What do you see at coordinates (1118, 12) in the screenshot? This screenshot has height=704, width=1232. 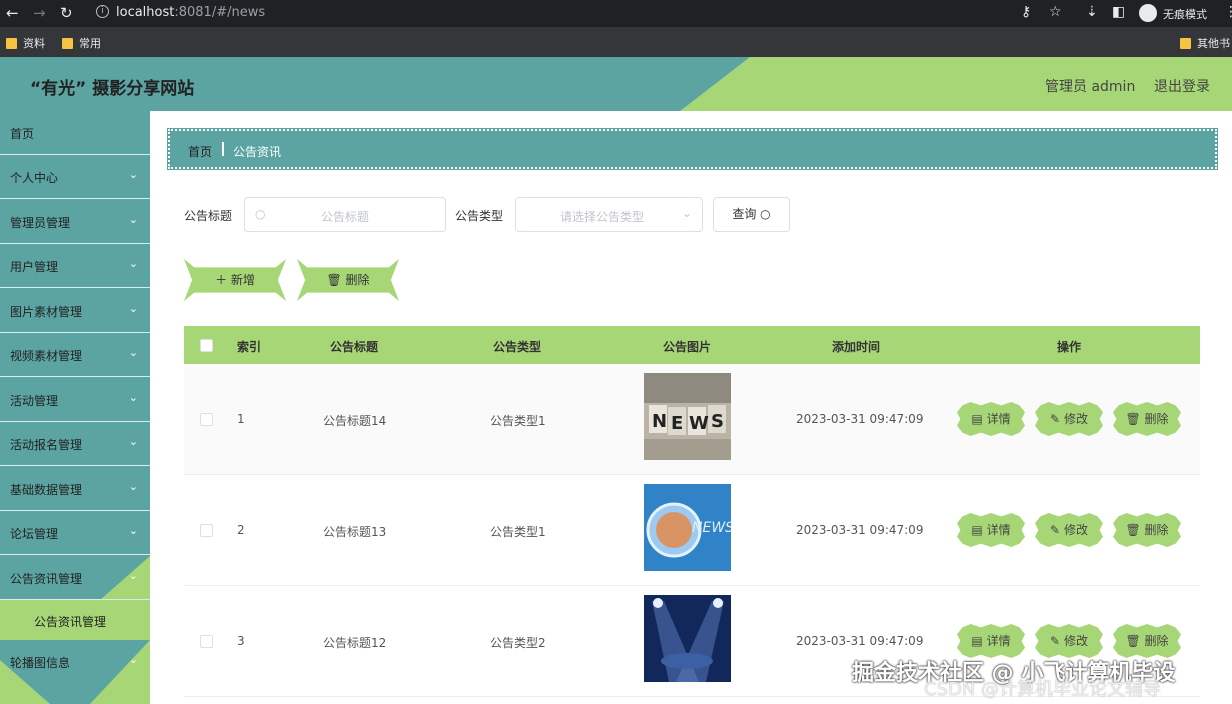 I see `sidepanel-icon: ◧` at bounding box center [1118, 12].